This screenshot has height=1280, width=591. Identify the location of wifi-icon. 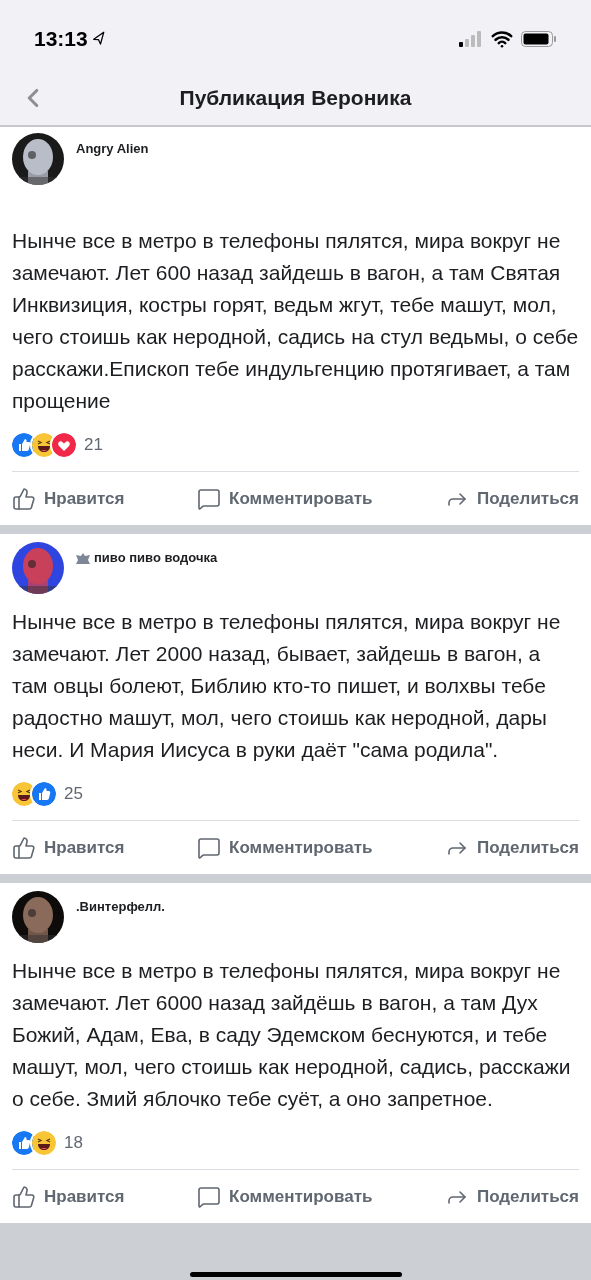
(502, 39).